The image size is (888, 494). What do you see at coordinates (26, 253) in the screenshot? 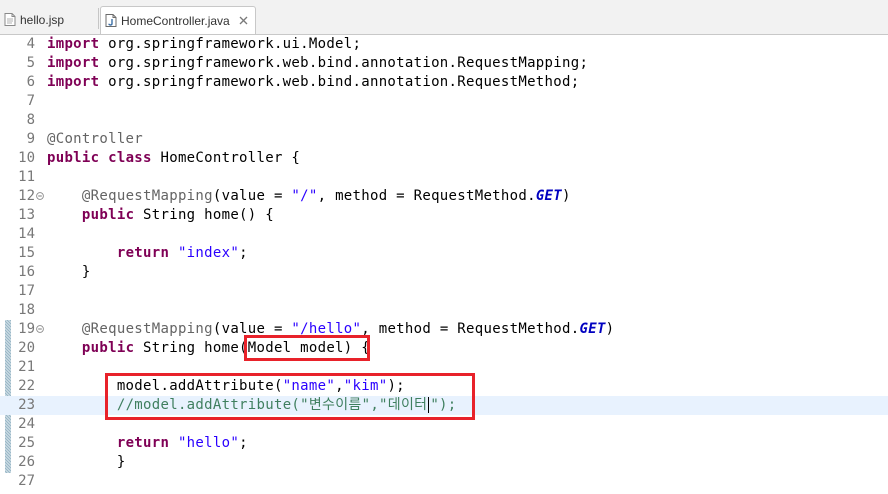
I see `line-number: 15` at bounding box center [26, 253].